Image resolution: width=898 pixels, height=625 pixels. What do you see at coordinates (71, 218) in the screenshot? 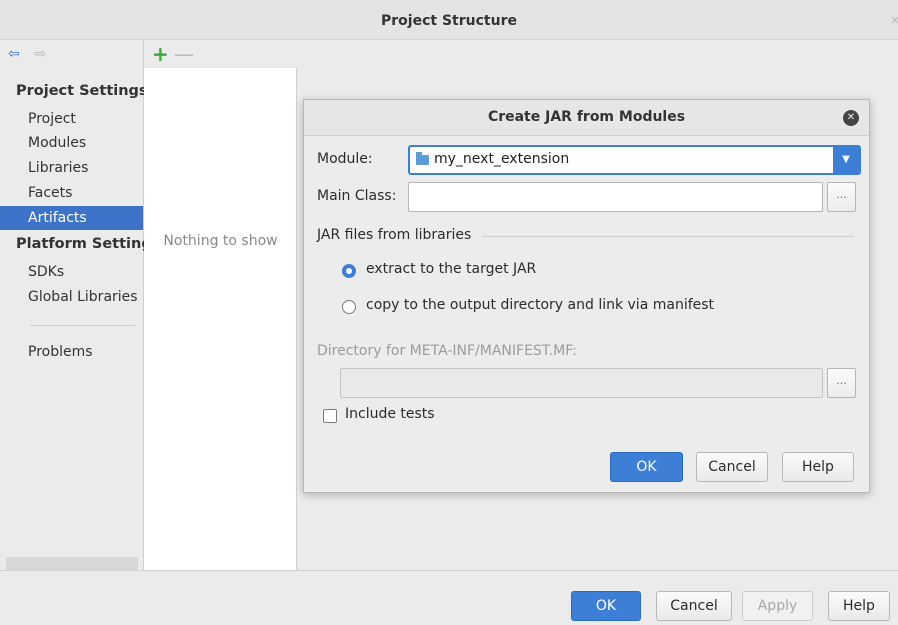
I see `sidebar-item-artifacts: Artifacts` at bounding box center [71, 218].